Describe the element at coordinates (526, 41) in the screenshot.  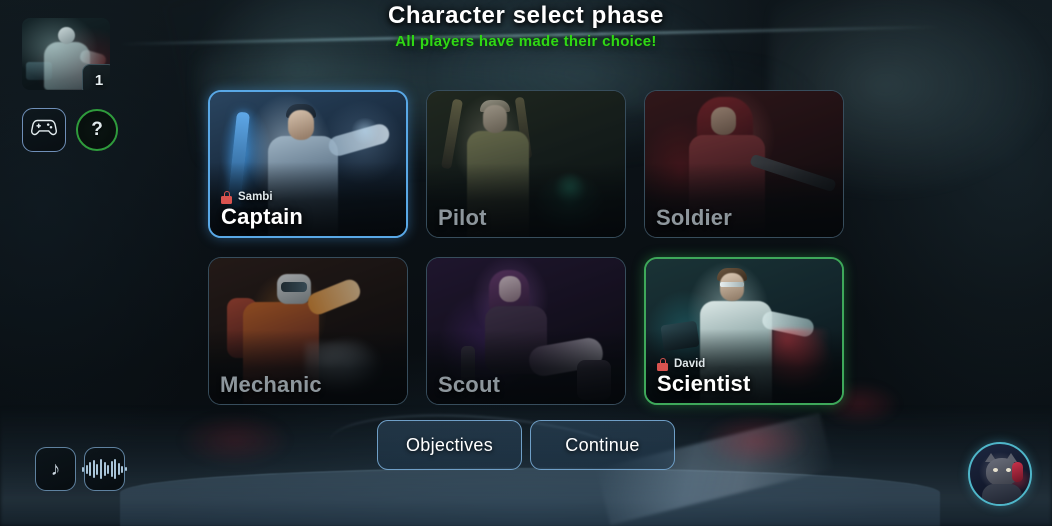
I see `status-message: All players have made their choice!` at that location.